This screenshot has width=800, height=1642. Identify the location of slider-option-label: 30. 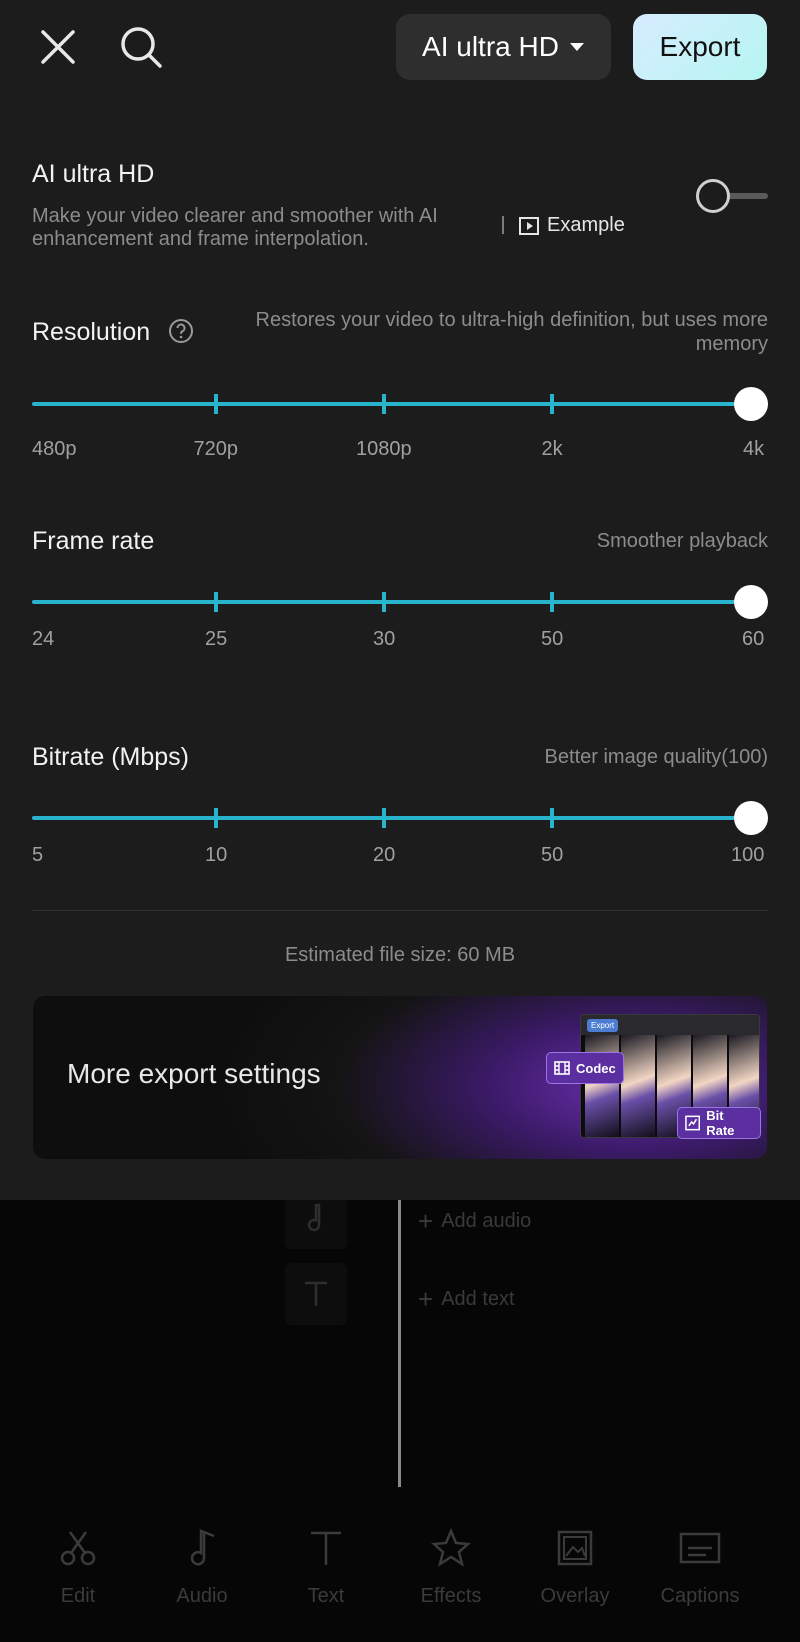
(384, 639).